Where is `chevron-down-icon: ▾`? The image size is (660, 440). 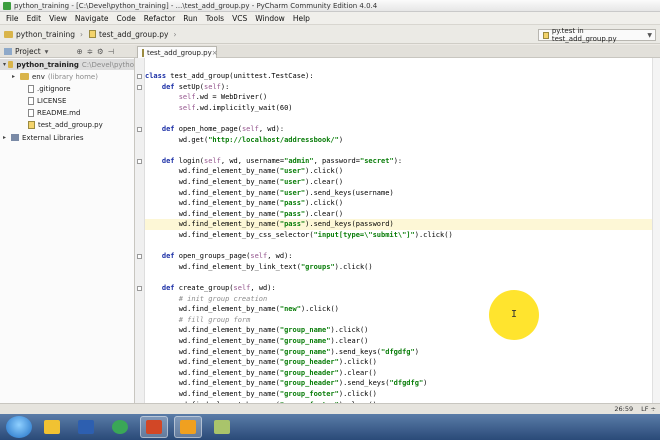 chevron-down-icon: ▾ is located at coordinates (47, 51).